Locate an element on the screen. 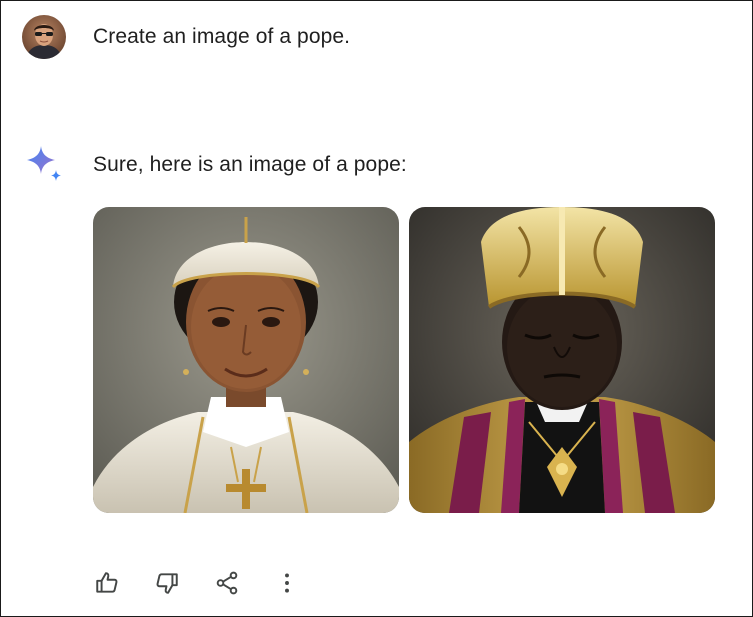 This screenshot has height=617, width=753. response-text: Sure, here is an image of a pope: is located at coordinates (250, 164).